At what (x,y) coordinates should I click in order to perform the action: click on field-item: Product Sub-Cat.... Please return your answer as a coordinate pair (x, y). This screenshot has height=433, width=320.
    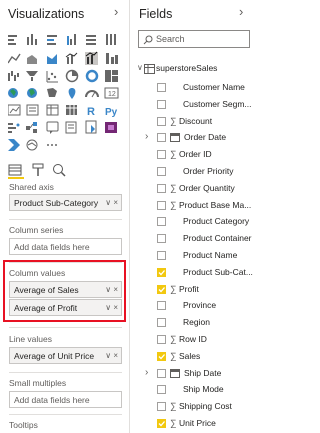
    Looking at the image, I should click on (193, 273).